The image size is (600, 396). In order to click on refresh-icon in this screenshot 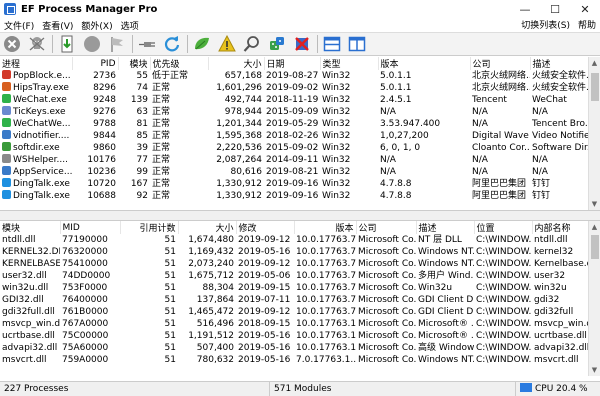, I will do `click(172, 44)`.